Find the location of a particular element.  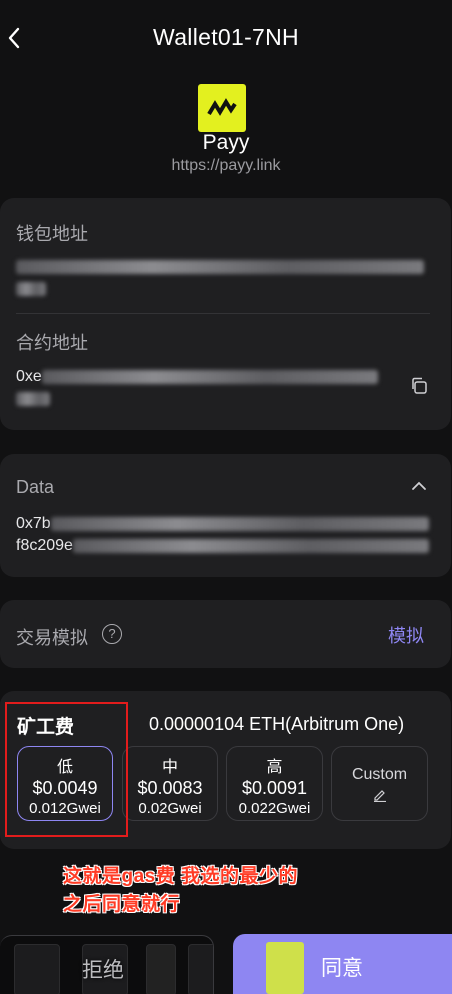

header: Wallet01-7NH is located at coordinates (226, 39).